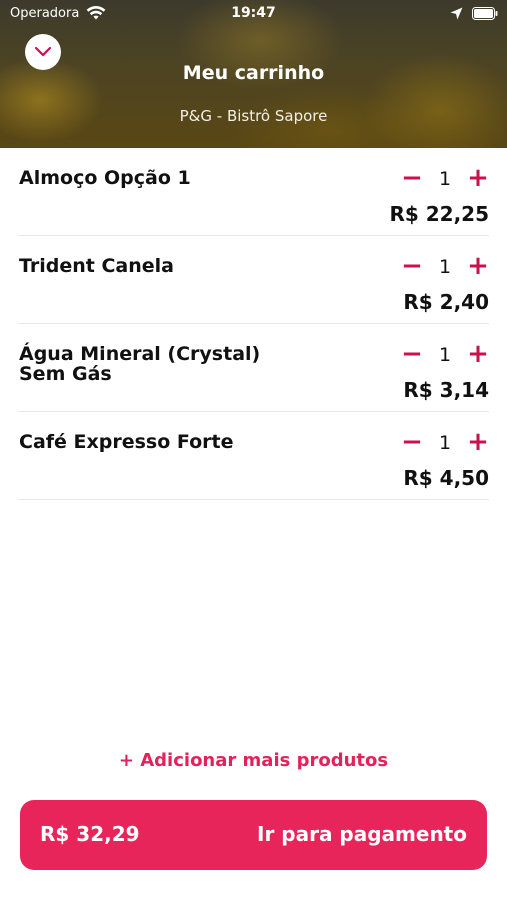  I want to click on status-time: 19:47, so click(253, 13).